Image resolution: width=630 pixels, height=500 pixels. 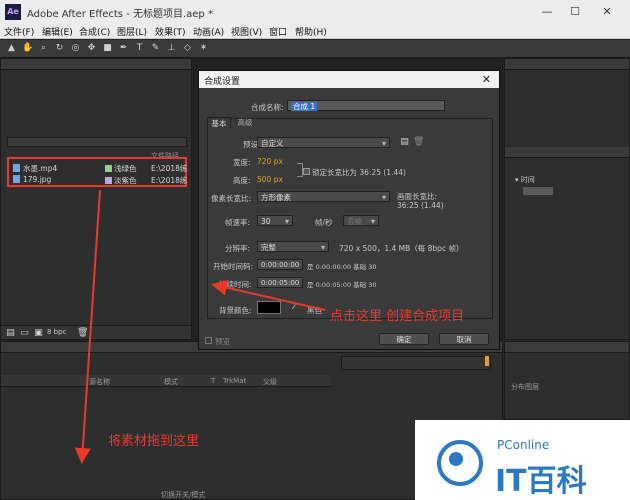 I want to click on site-name: IT百科, so click(x=541, y=481).